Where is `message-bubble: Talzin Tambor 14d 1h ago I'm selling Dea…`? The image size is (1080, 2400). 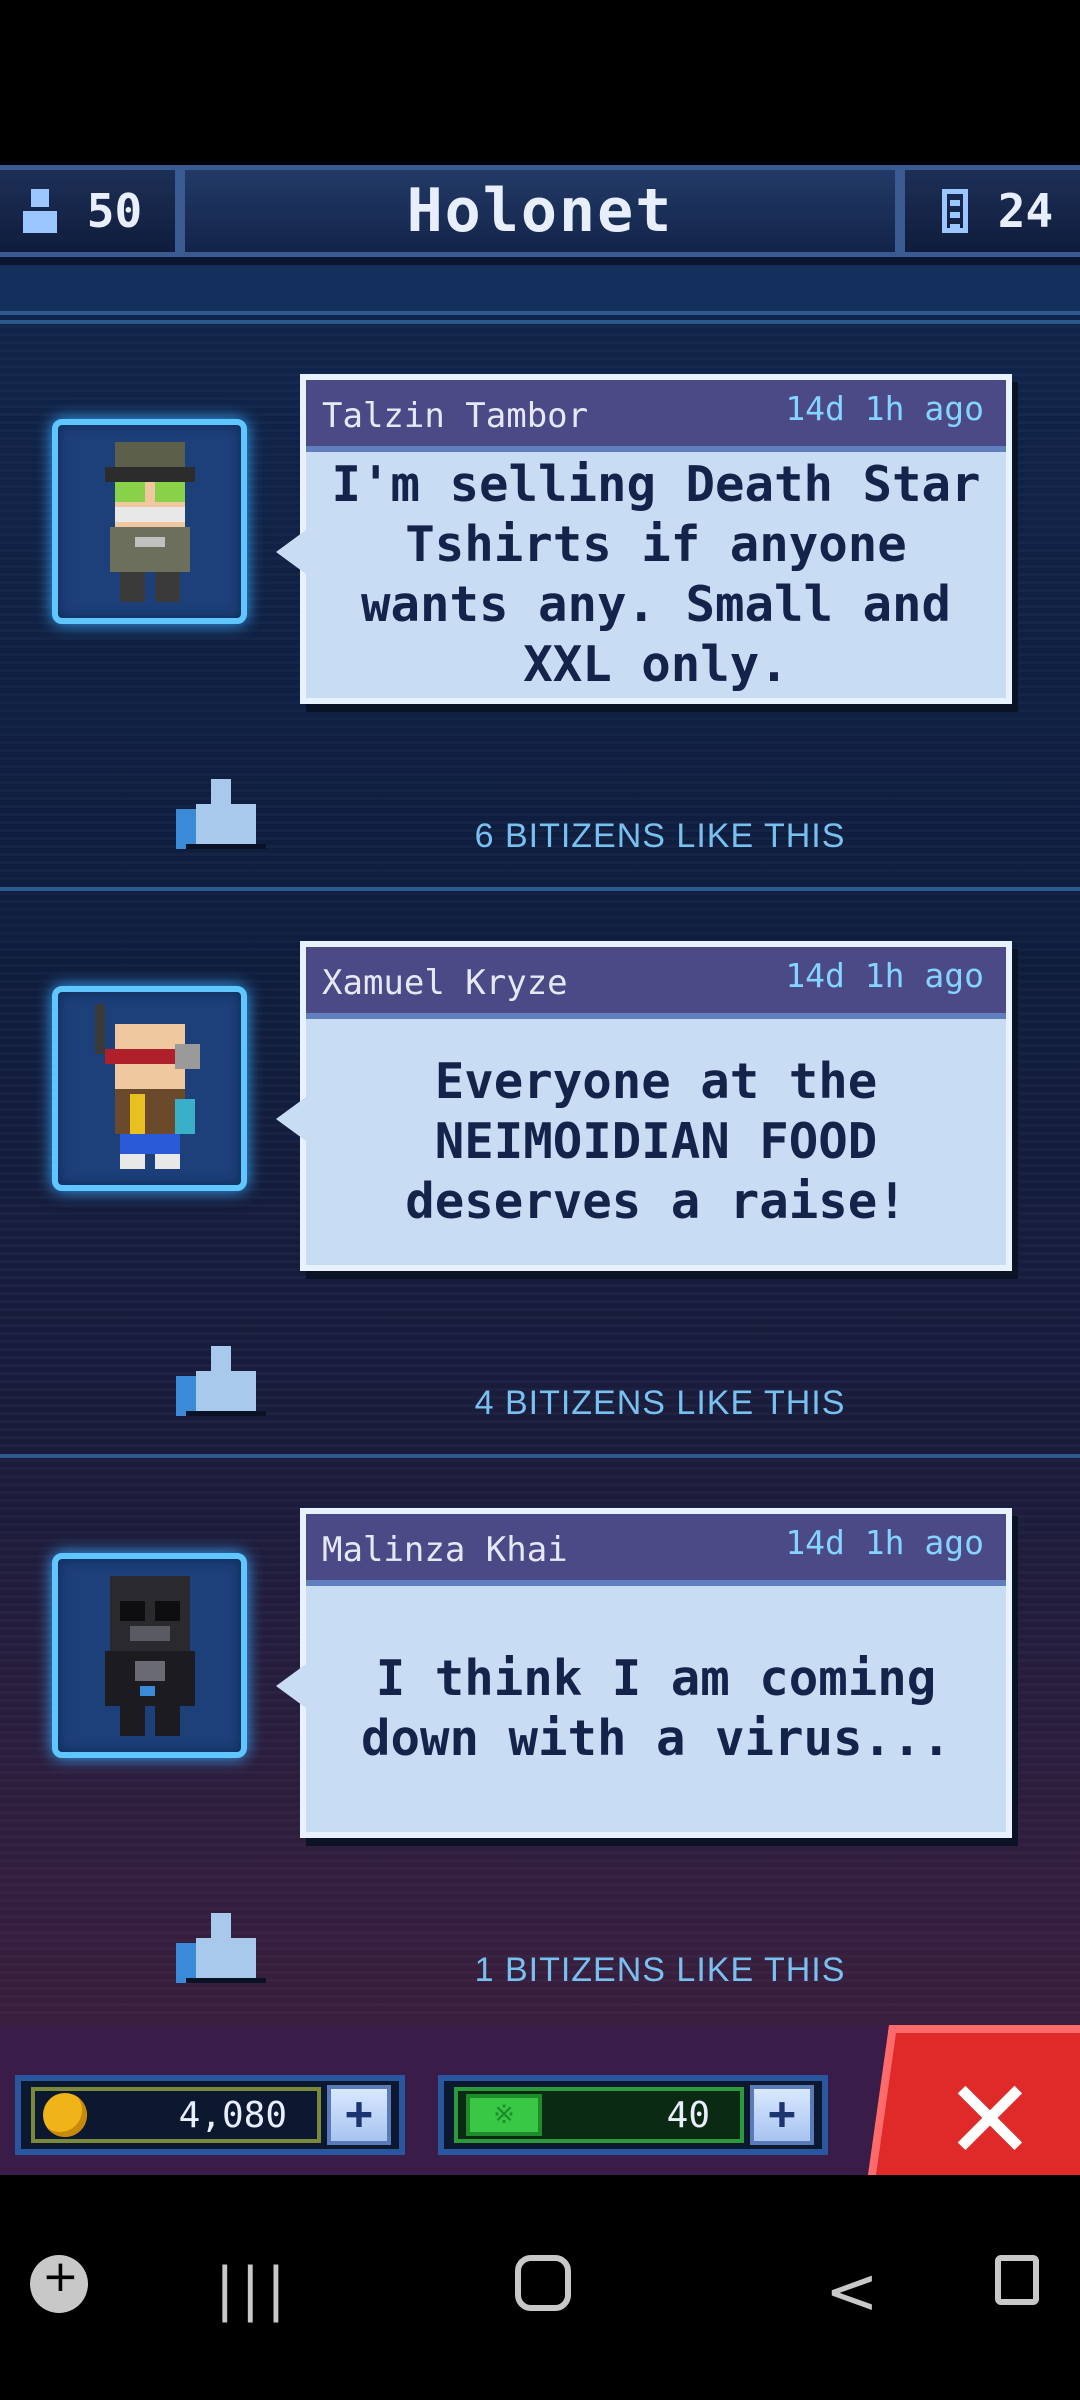 message-bubble: Talzin Tambor 14d 1h ago I'm selling Dea… is located at coordinates (644, 539).